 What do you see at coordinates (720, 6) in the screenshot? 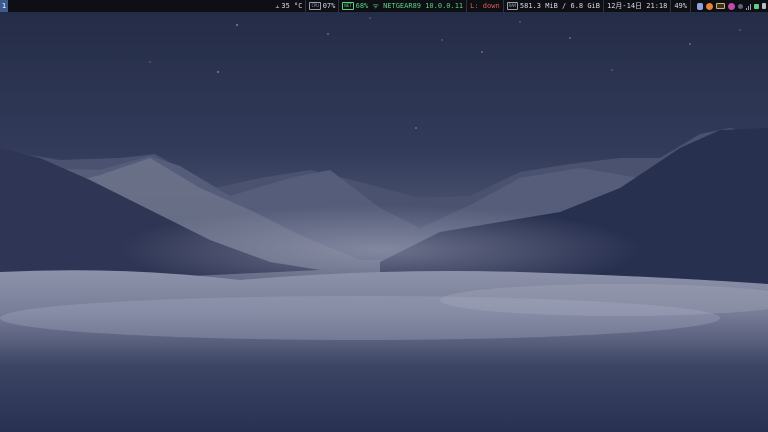
I see `keyboard-icon` at bounding box center [720, 6].